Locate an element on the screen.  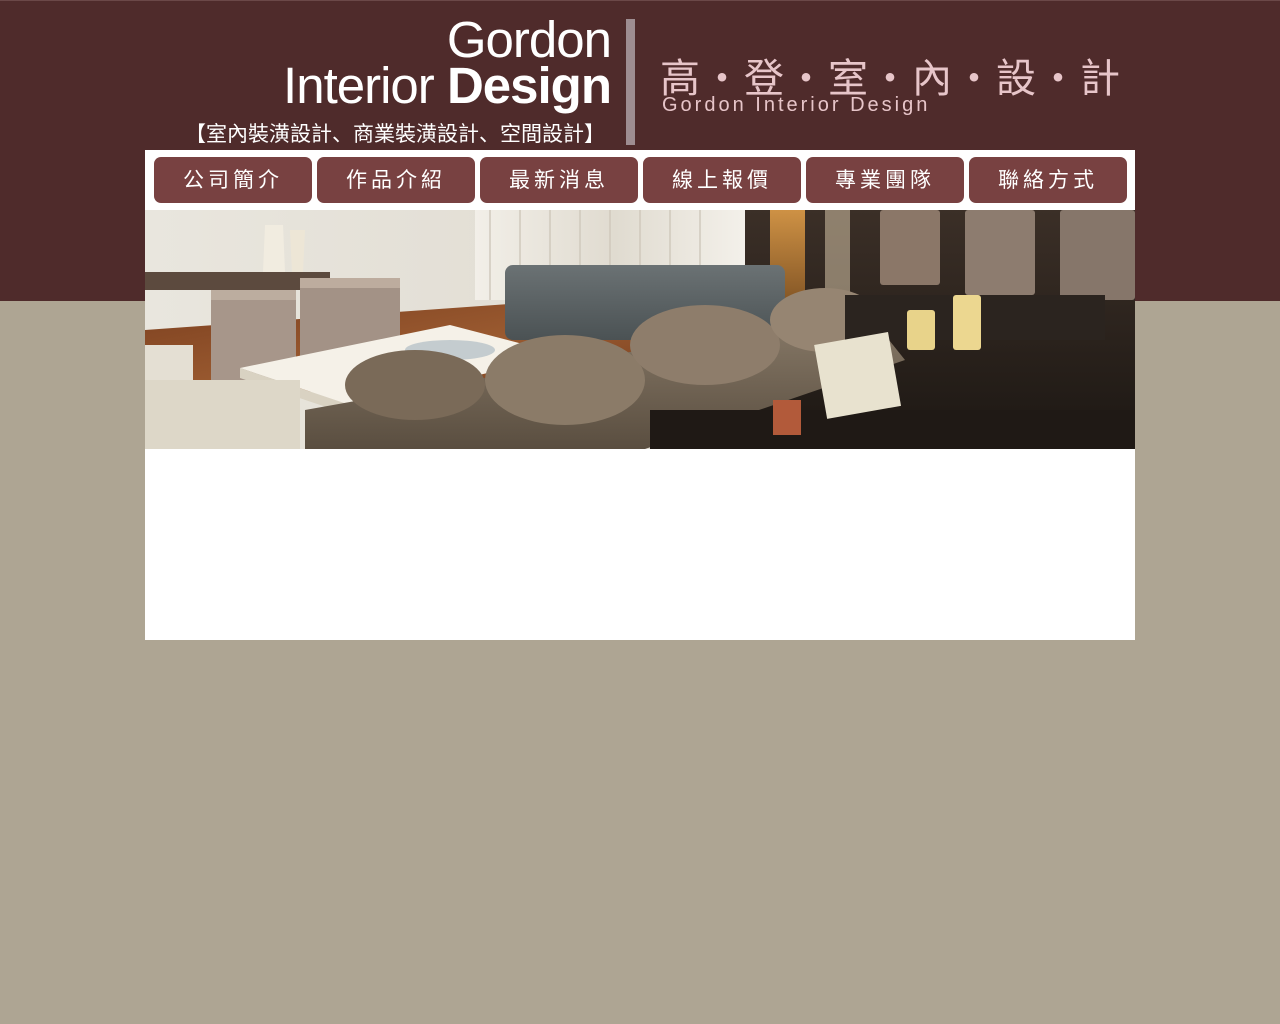
nav-button-about: 公司簡介 is located at coordinates (233, 180).